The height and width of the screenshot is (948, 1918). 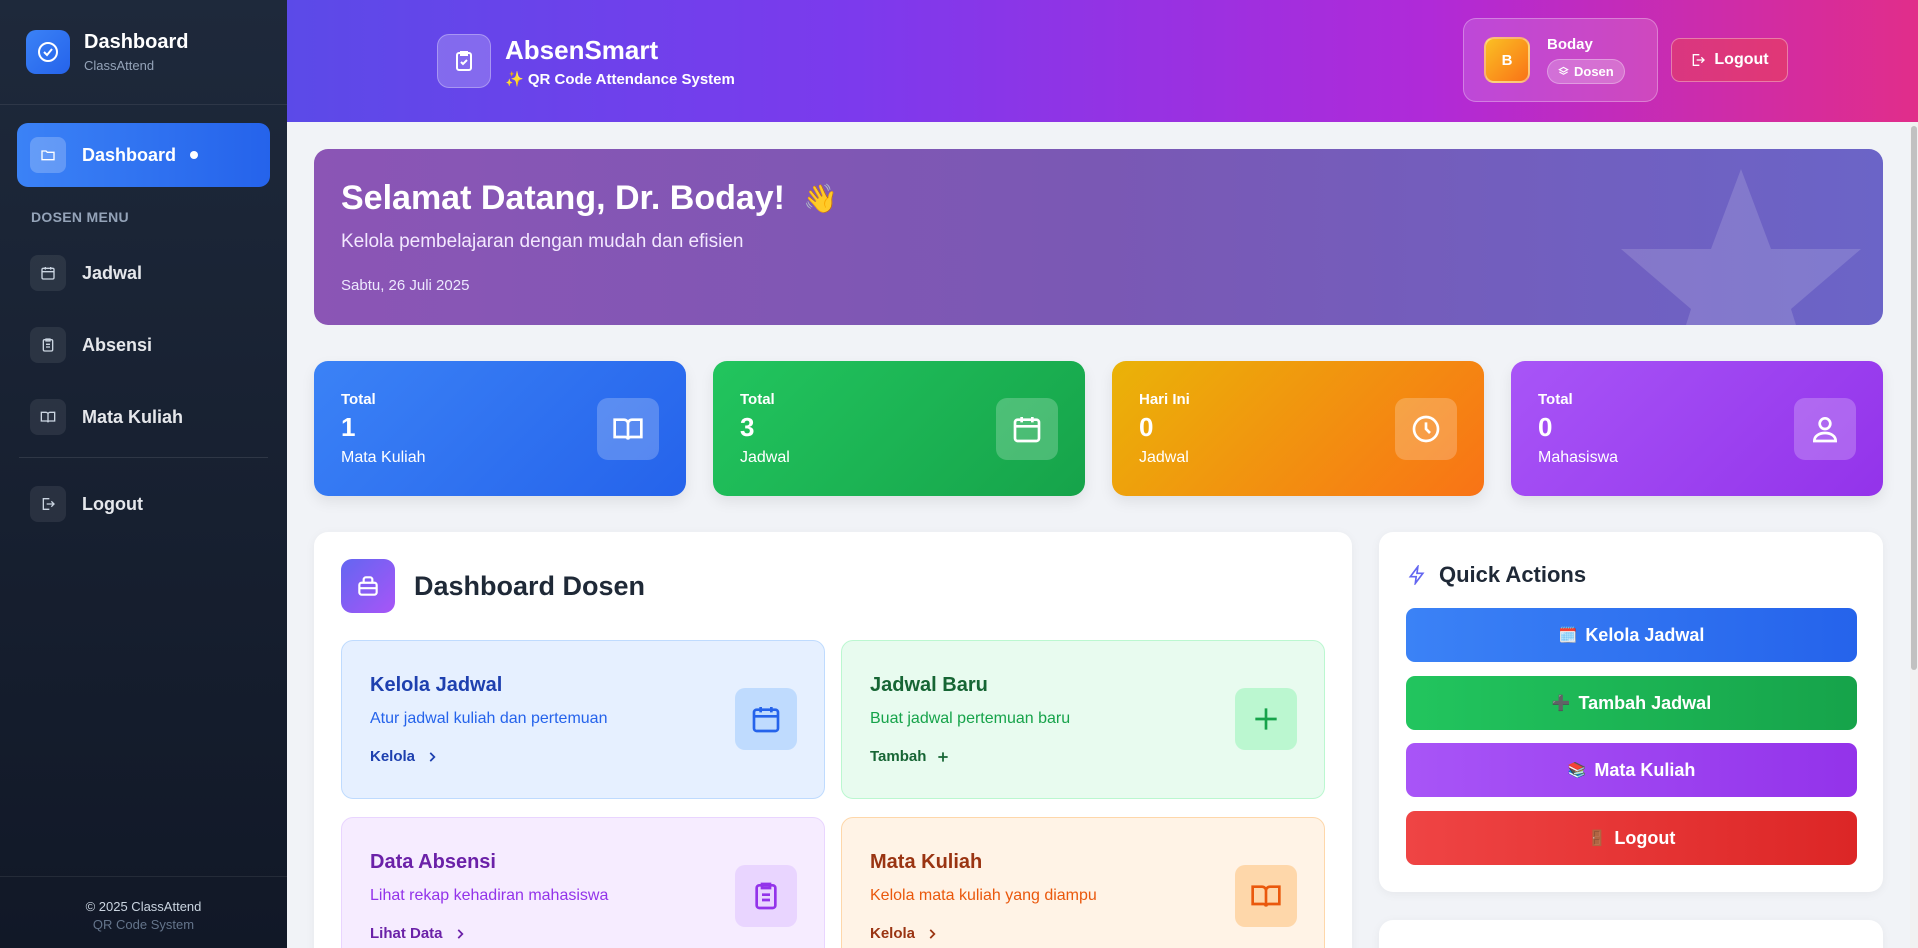 I want to click on stat-unit: Mata Kuliah, so click(x=383, y=457).